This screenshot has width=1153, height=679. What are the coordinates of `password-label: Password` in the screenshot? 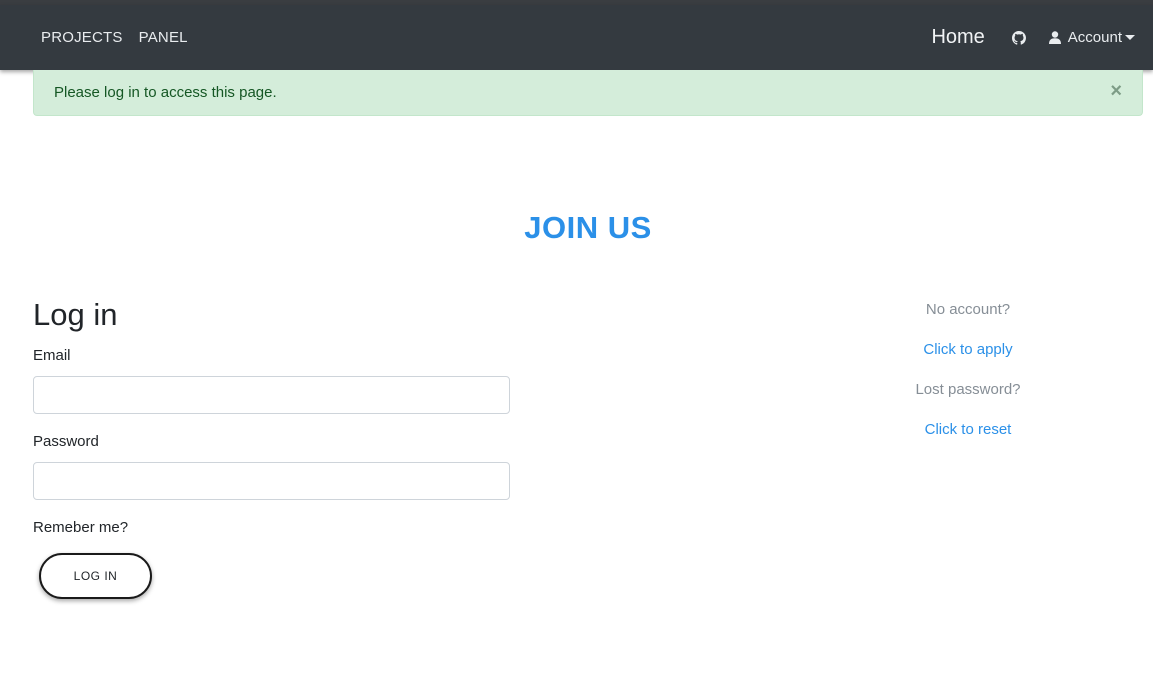 It's located at (66, 441).